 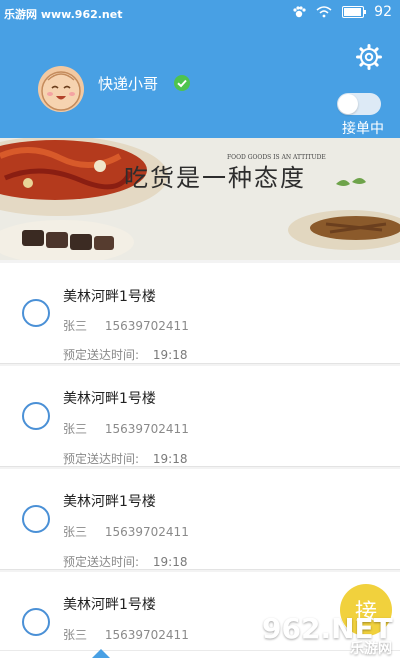 I want to click on verified-check-icon, so click(x=182, y=83).